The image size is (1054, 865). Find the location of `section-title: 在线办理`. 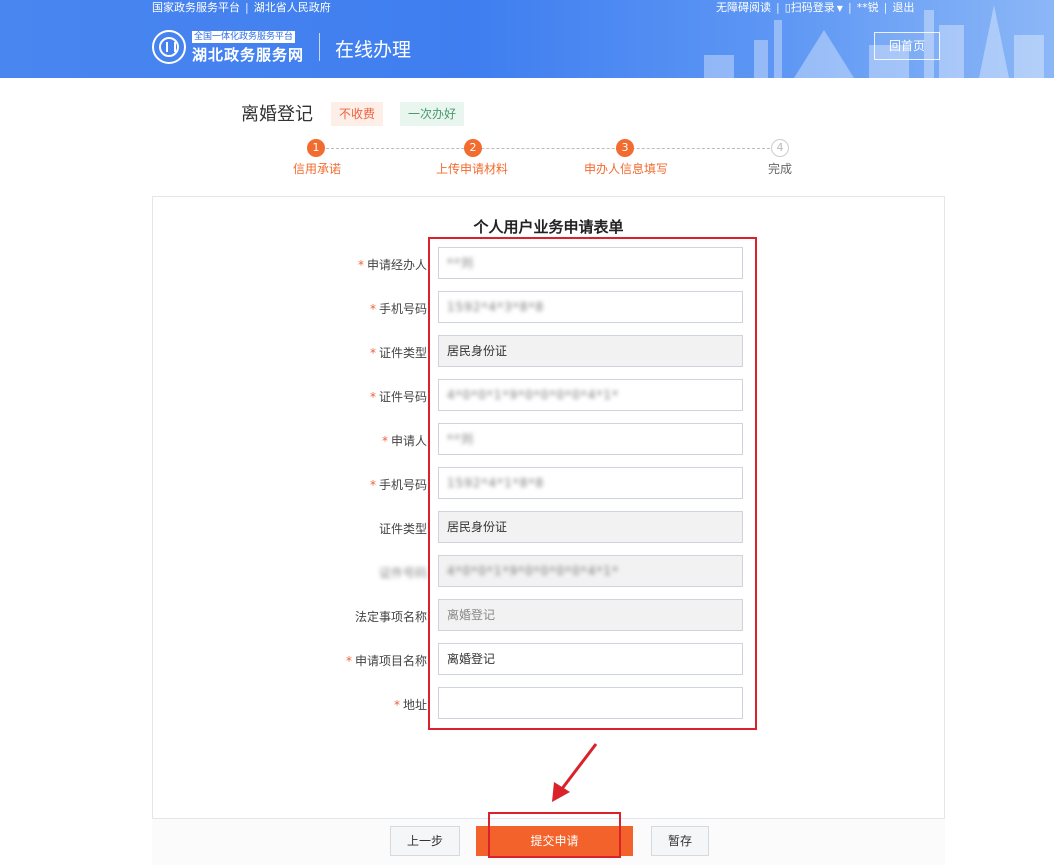

section-title: 在线办理 is located at coordinates (373, 50).